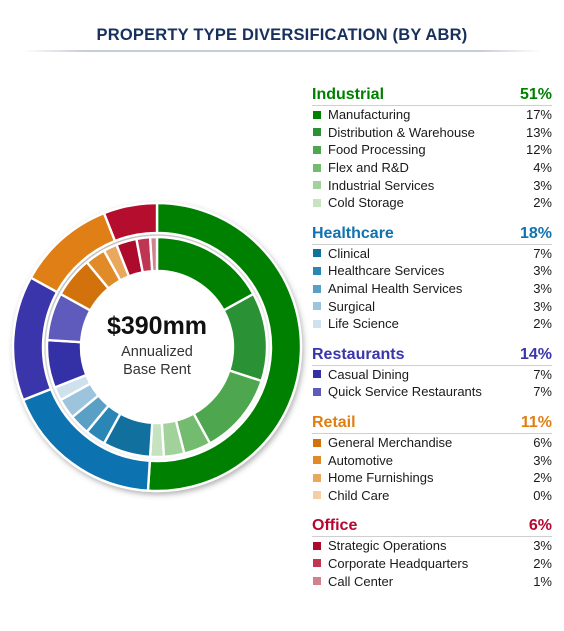  I want to click on legend-item-label: Clinical, so click(349, 253).